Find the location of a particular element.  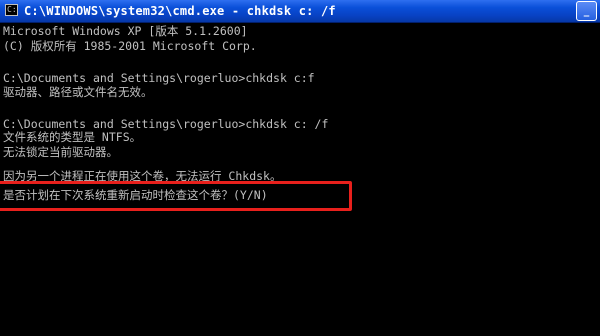

cmd-icon: C: is located at coordinates (11, 10).